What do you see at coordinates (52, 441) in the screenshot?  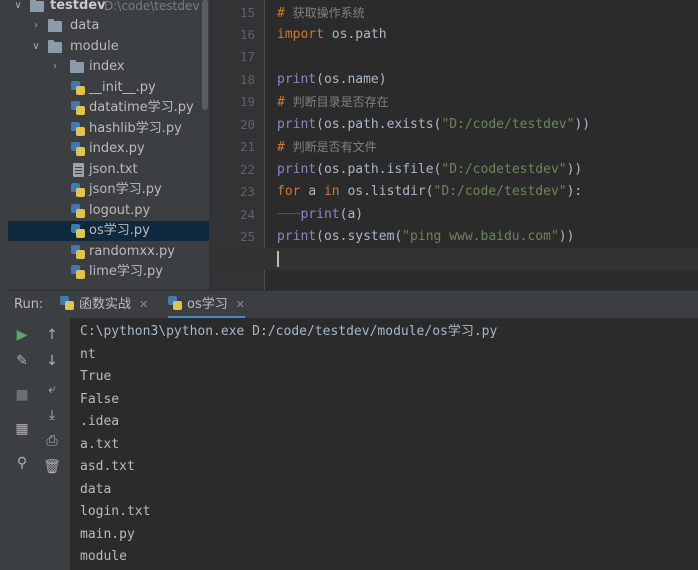 I see `print-icon: ⎙` at bounding box center [52, 441].